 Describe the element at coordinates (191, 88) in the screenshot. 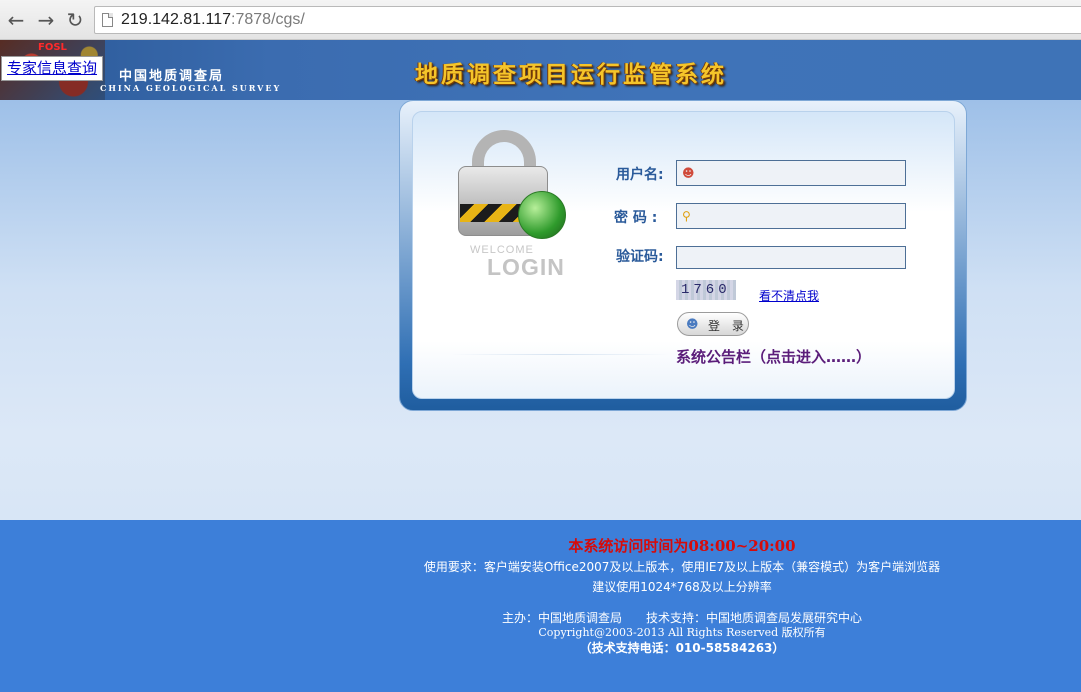

I see `agency-name-en: CHINA GEOLOGICAL SURVEY` at that location.